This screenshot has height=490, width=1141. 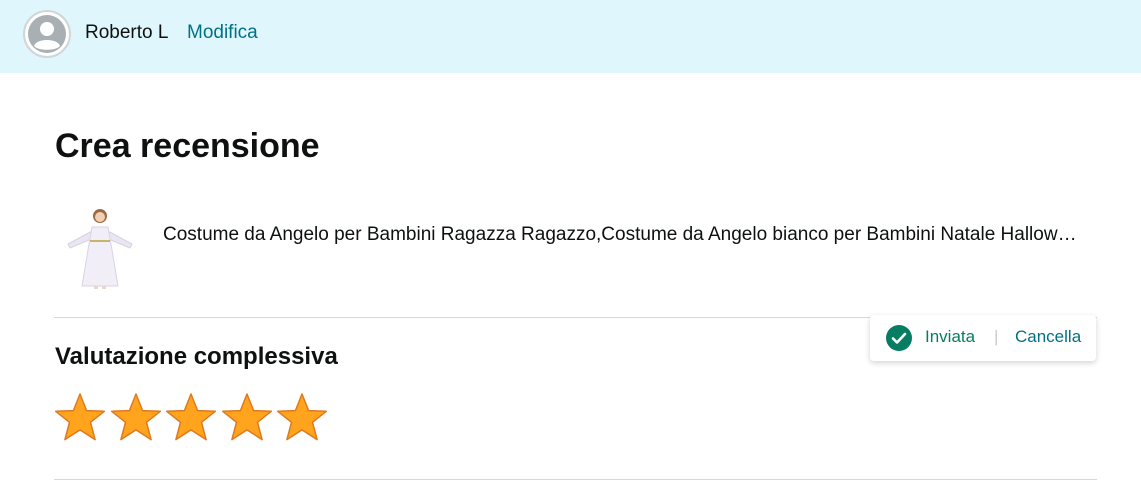 I want to click on star-2-icon, so click(x=136, y=418).